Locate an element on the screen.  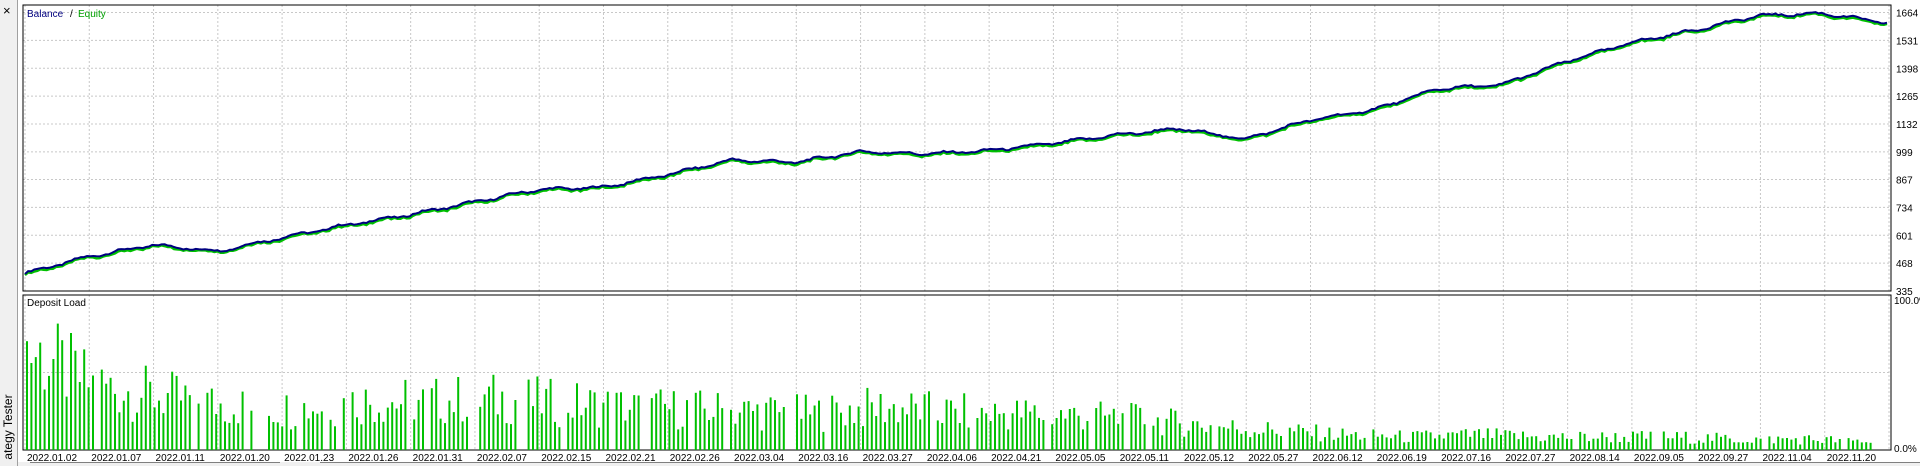
close-icon: × is located at coordinates (9, 11).